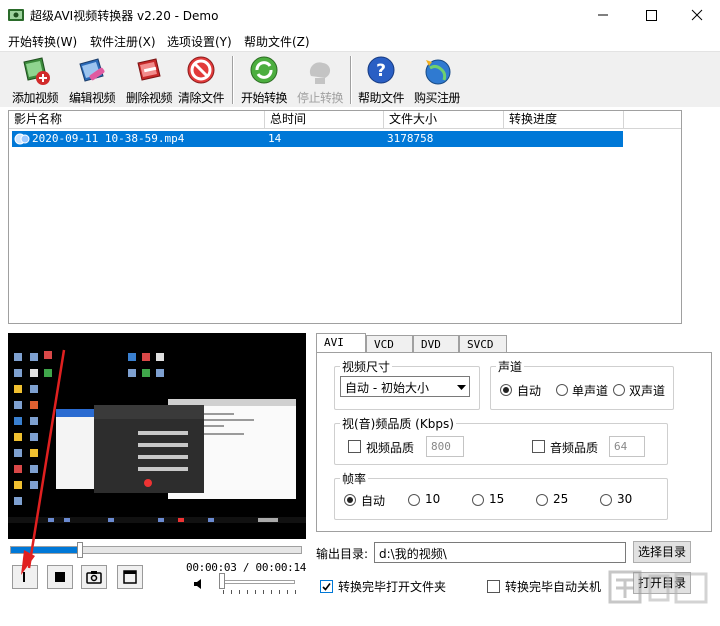  What do you see at coordinates (392, 587) in the screenshot?
I see `open-folder-after-label: 转换完毕打开文件夹` at bounding box center [392, 587].